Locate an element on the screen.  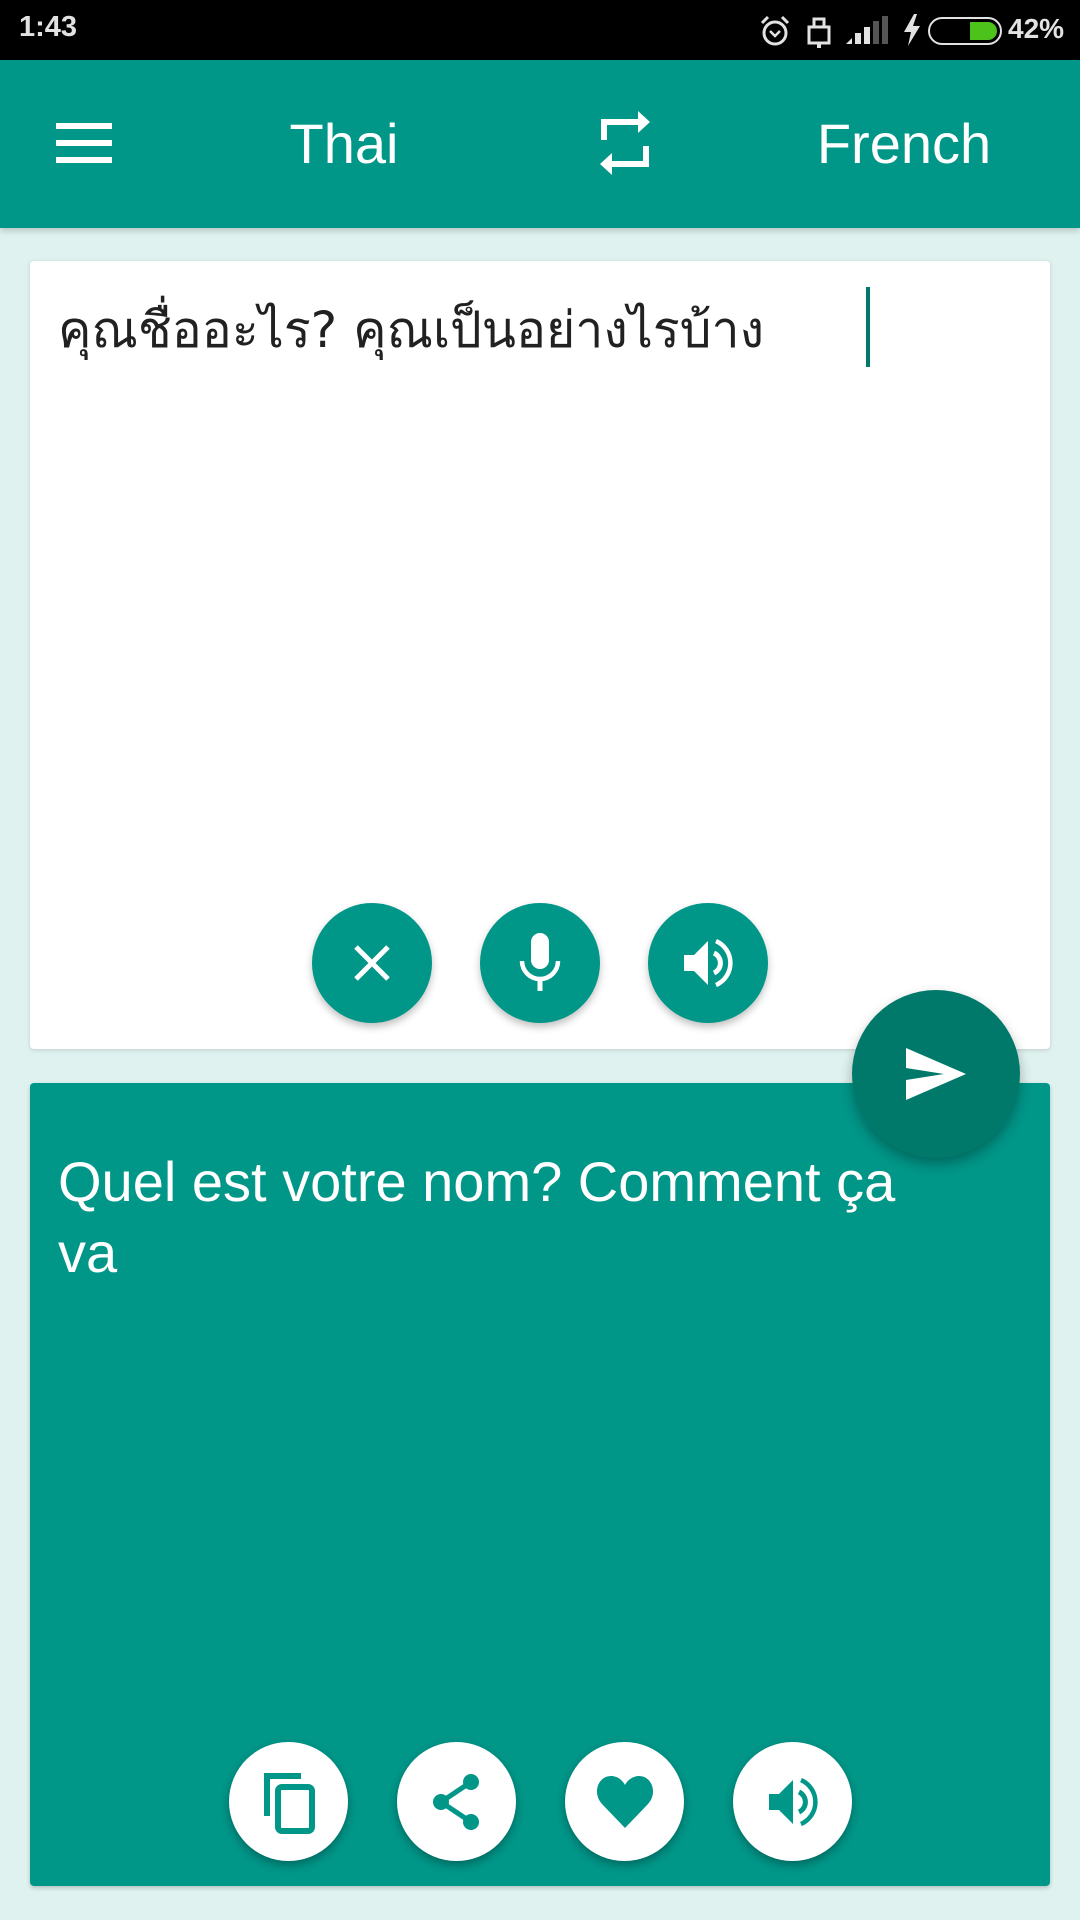
menu-button is located at coordinates (84, 143).